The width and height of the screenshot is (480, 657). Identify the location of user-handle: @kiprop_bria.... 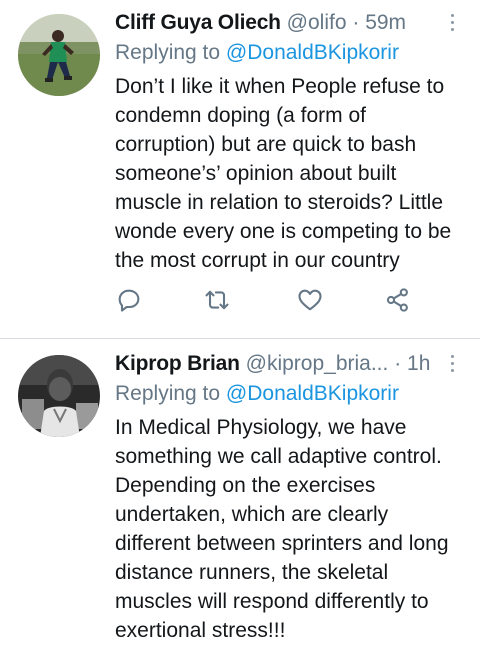
(317, 363).